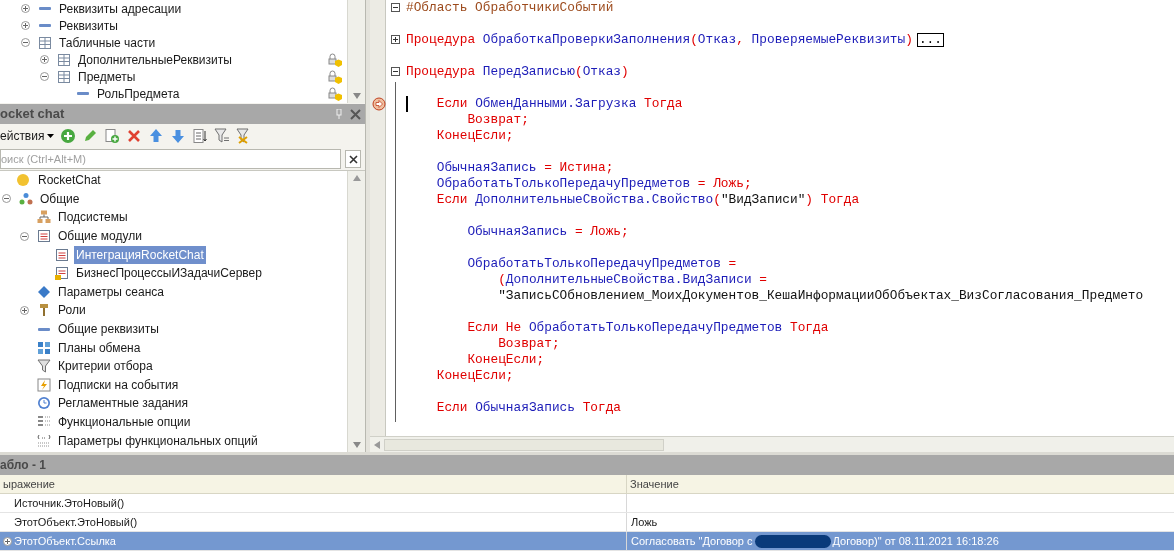 Image resolution: width=1174 pixels, height=557 pixels. I want to click on code-line: ОбычнаяЗапись = Ложь;, so click(547, 232).